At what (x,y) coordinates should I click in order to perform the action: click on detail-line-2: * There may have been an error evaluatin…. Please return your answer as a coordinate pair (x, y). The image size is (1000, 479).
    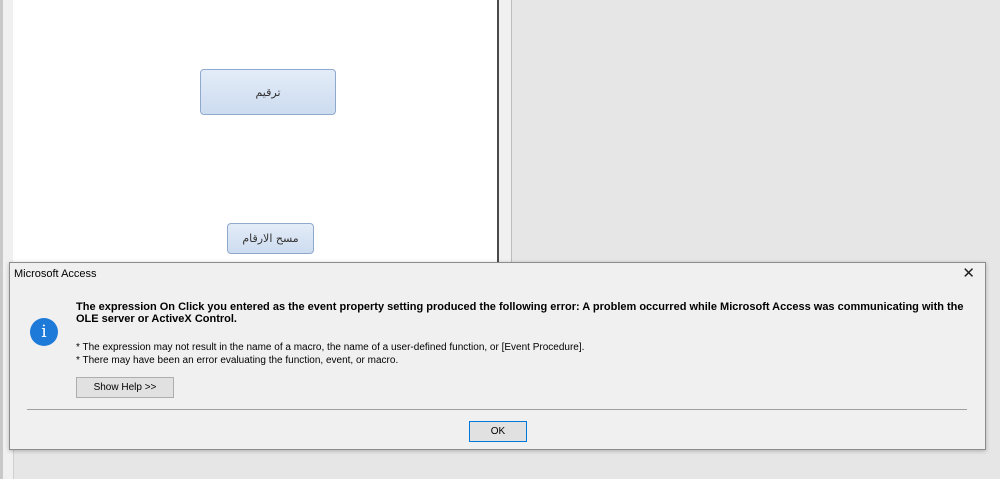
    Looking at the image, I should click on (237, 360).